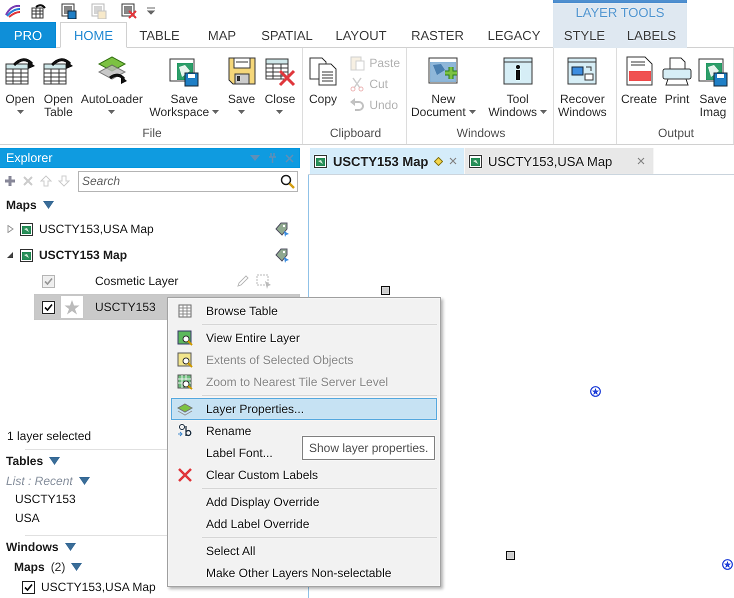 This screenshot has width=734, height=598. What do you see at coordinates (620, 12) in the screenshot?
I see `contextual-group-title: LAYER TOOLS` at bounding box center [620, 12].